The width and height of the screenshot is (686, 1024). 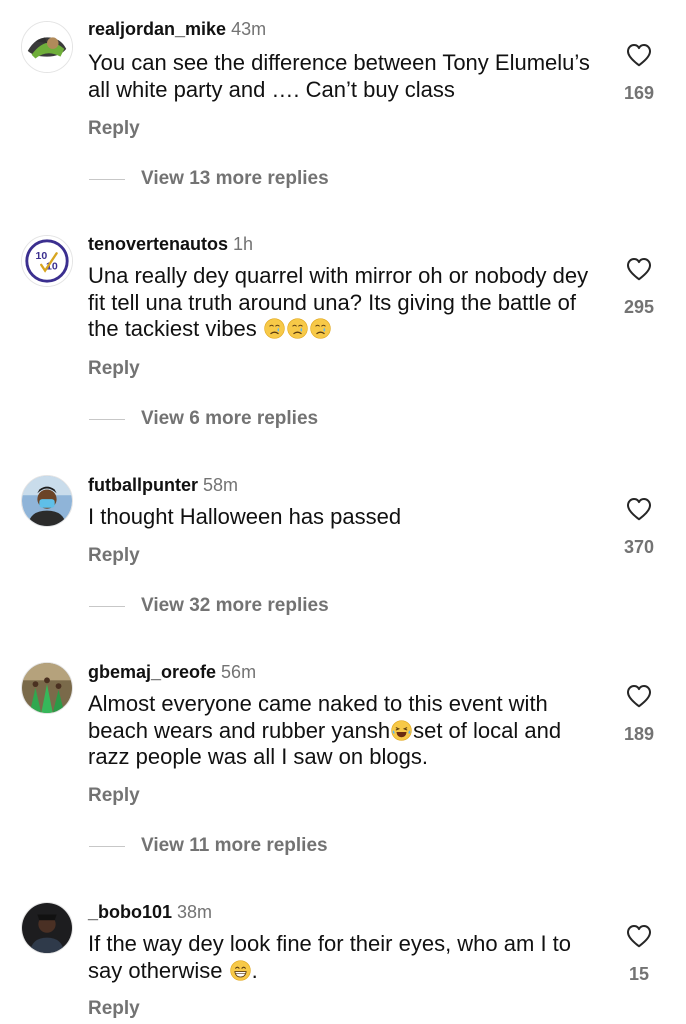 What do you see at coordinates (249, 29) in the screenshot?
I see `comment-time: 43m` at bounding box center [249, 29].